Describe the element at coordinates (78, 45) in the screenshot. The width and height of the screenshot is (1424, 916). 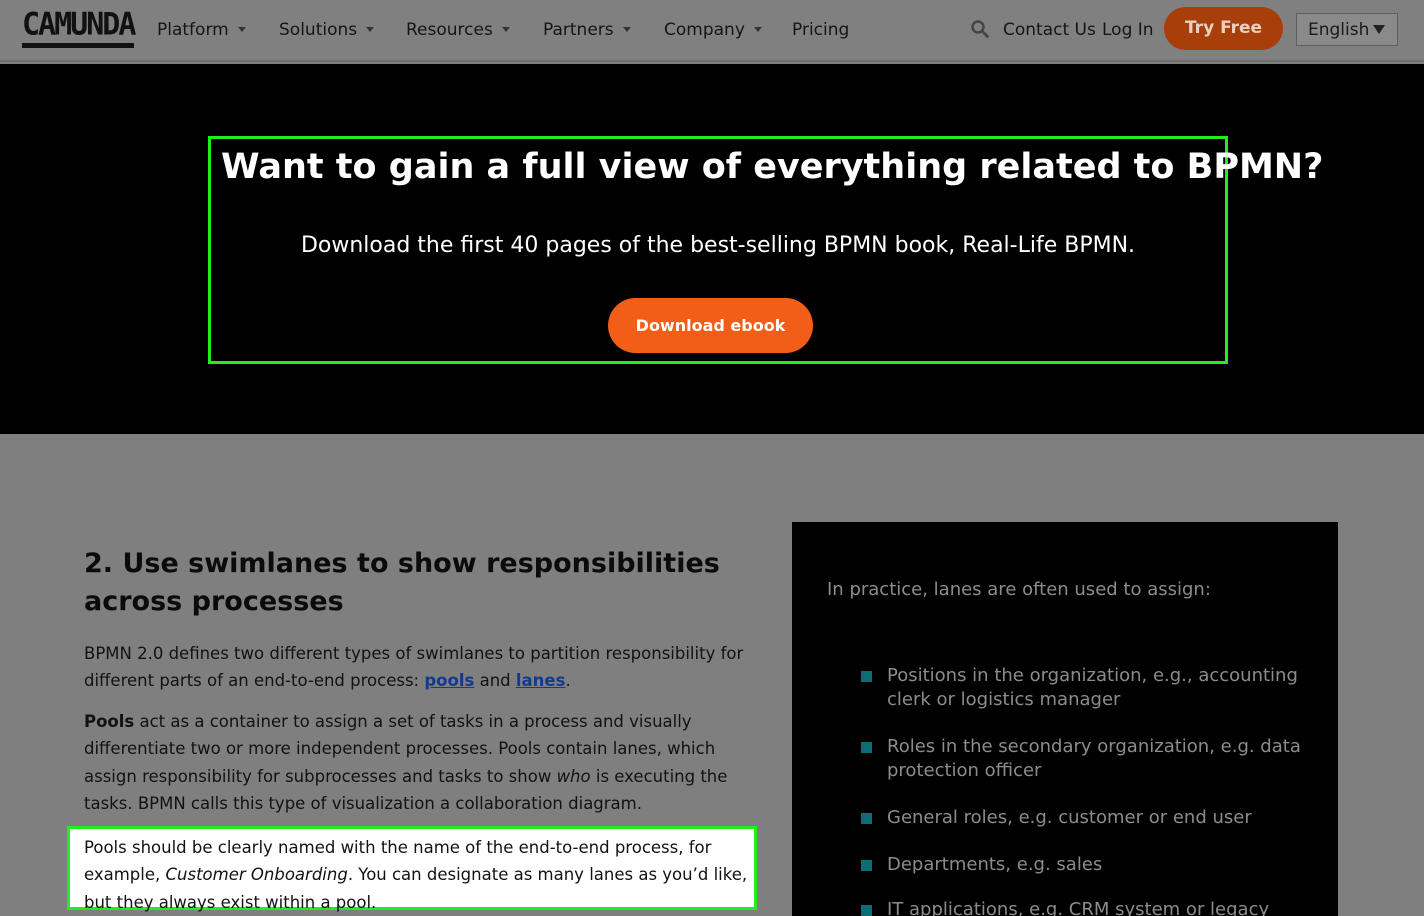
I see `logo-underline` at that location.